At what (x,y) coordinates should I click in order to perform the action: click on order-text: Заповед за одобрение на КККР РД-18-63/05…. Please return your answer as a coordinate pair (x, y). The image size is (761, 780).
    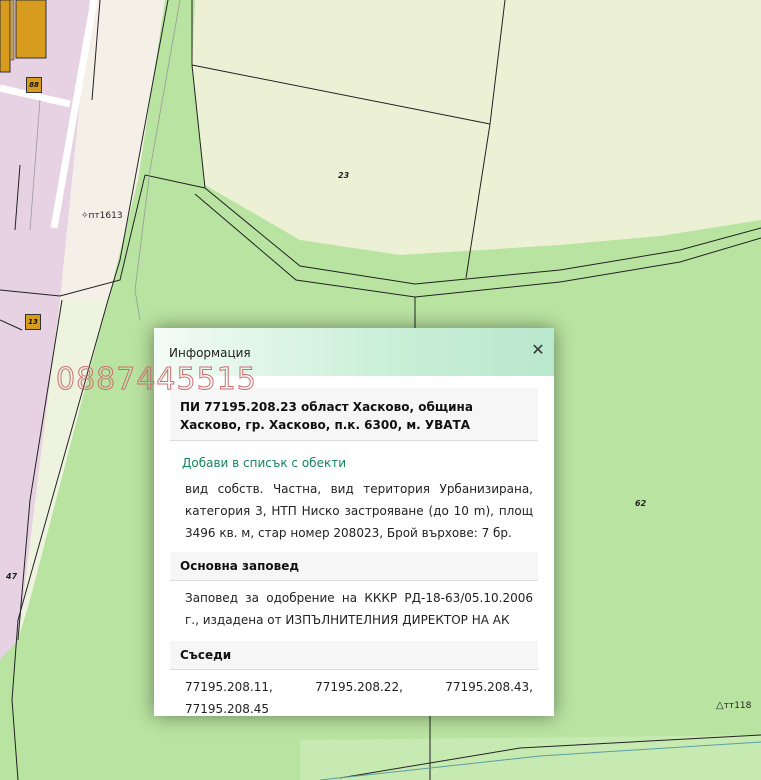
    Looking at the image, I should click on (359, 609).